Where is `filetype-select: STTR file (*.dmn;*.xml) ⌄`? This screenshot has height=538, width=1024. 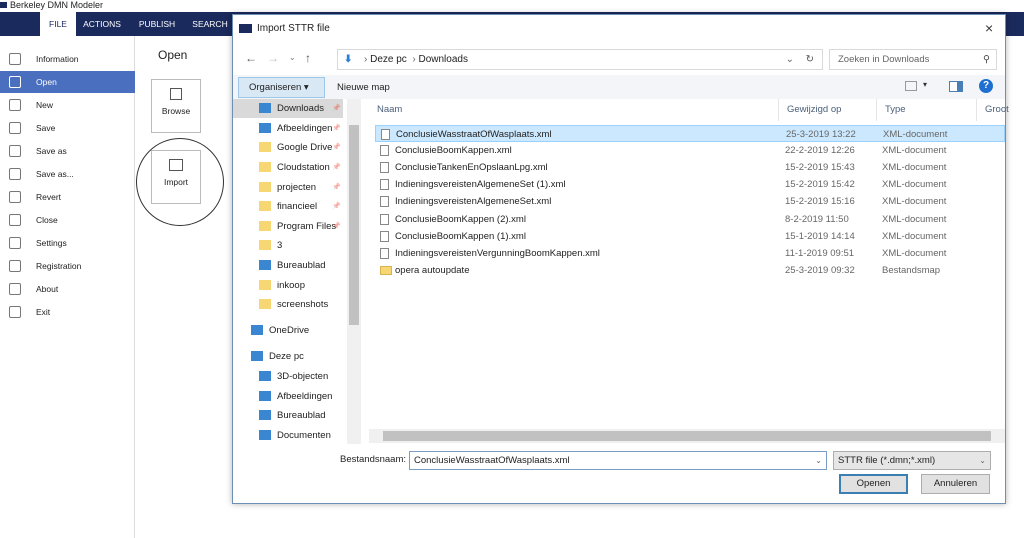 filetype-select: STTR file (*.dmn;*.xml) ⌄ is located at coordinates (912, 460).